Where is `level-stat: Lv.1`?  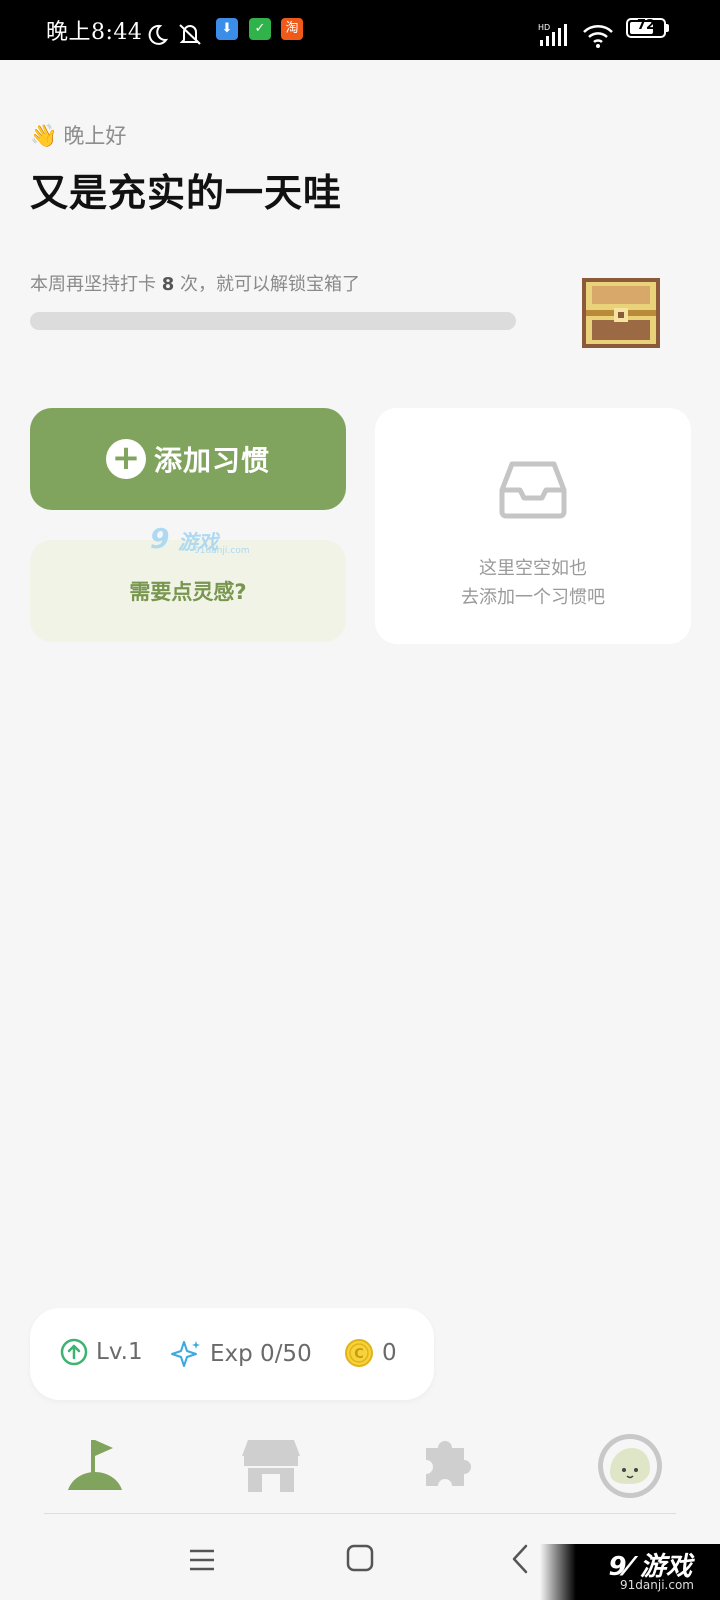
level-stat: Lv.1 is located at coordinates (101, 1352).